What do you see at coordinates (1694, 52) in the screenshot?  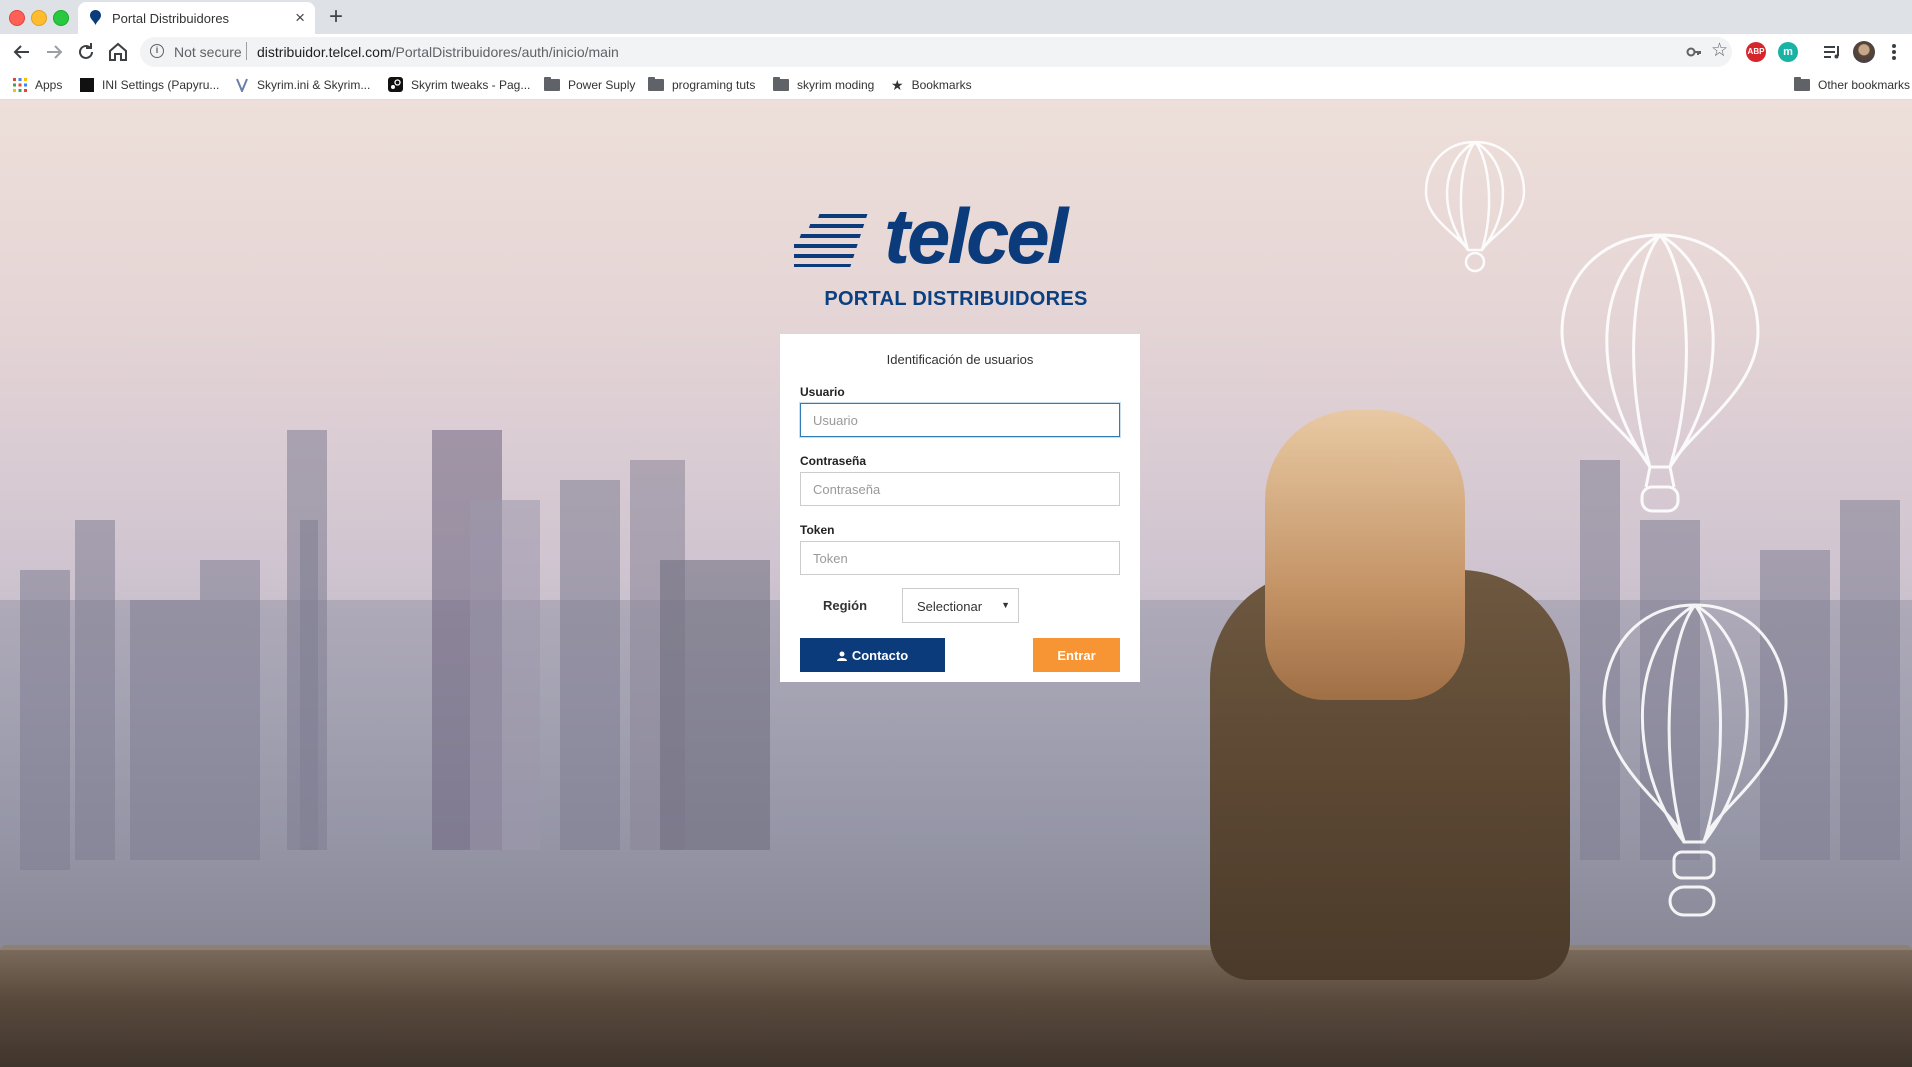 I see `key-icon` at bounding box center [1694, 52].